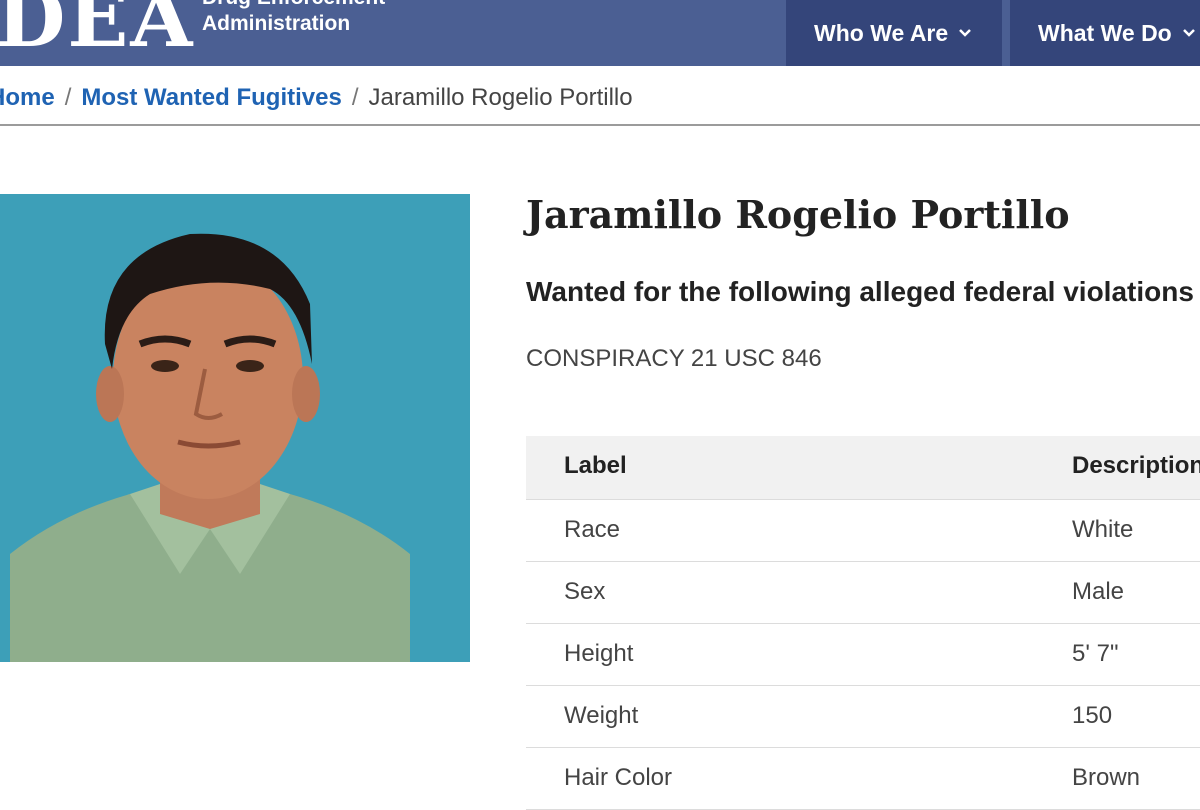 The height and width of the screenshot is (810, 1200). I want to click on table-row: Height 5' 7", so click(863, 655).